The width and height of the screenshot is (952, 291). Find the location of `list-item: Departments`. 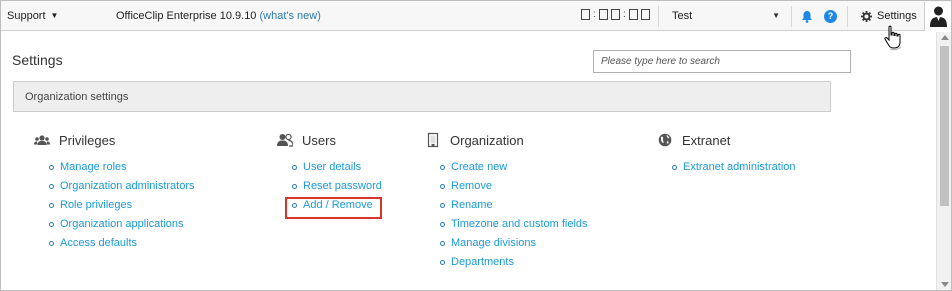

list-item: Departments is located at coordinates (513, 265).